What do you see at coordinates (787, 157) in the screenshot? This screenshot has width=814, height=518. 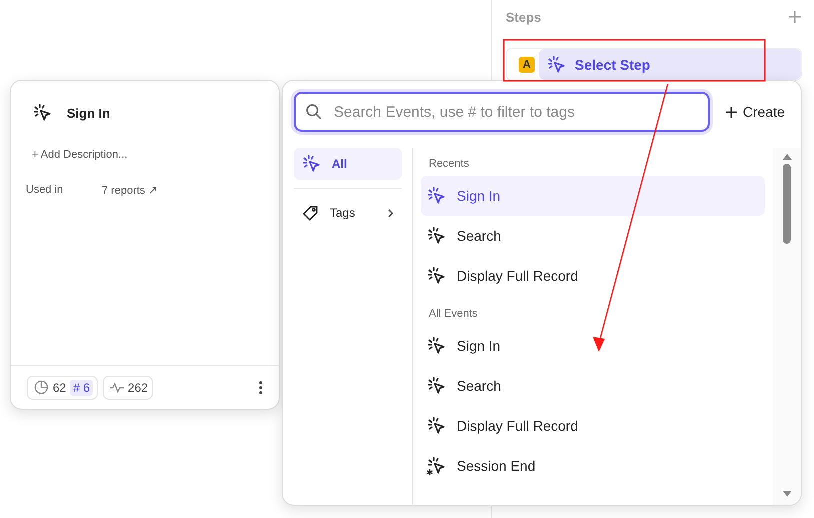 I see `scroll-up-icon` at bounding box center [787, 157].